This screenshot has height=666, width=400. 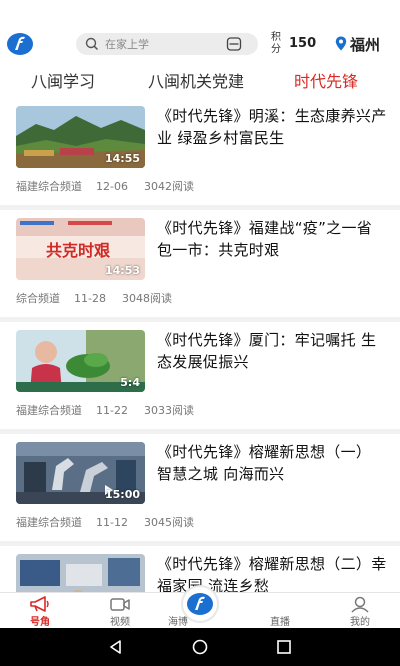 What do you see at coordinates (272, 239) in the screenshot?
I see `news-title: 《时代先锋》福建战“疫”之一省包一市：共克时艰` at bounding box center [272, 239].